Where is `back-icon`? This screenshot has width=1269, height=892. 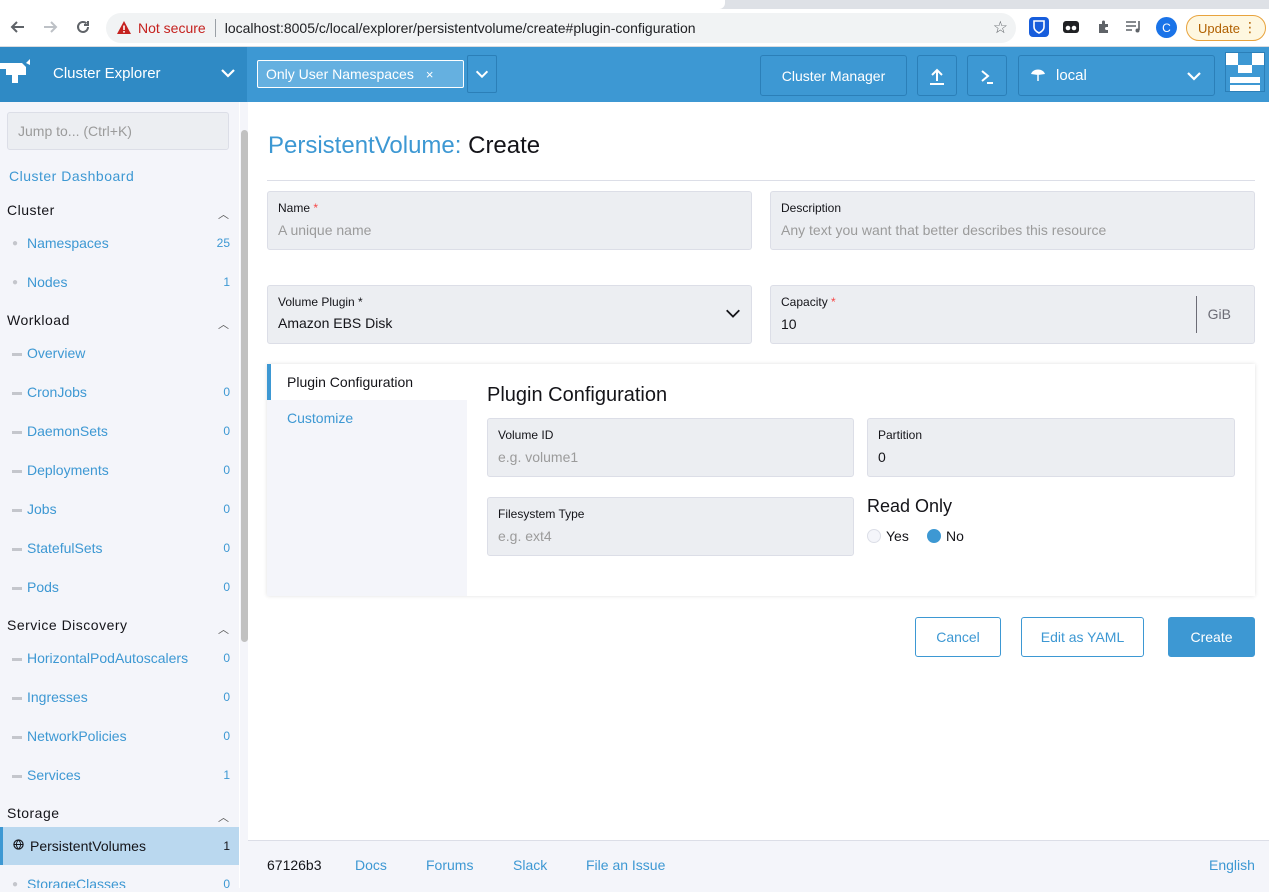 back-icon is located at coordinates (18, 27).